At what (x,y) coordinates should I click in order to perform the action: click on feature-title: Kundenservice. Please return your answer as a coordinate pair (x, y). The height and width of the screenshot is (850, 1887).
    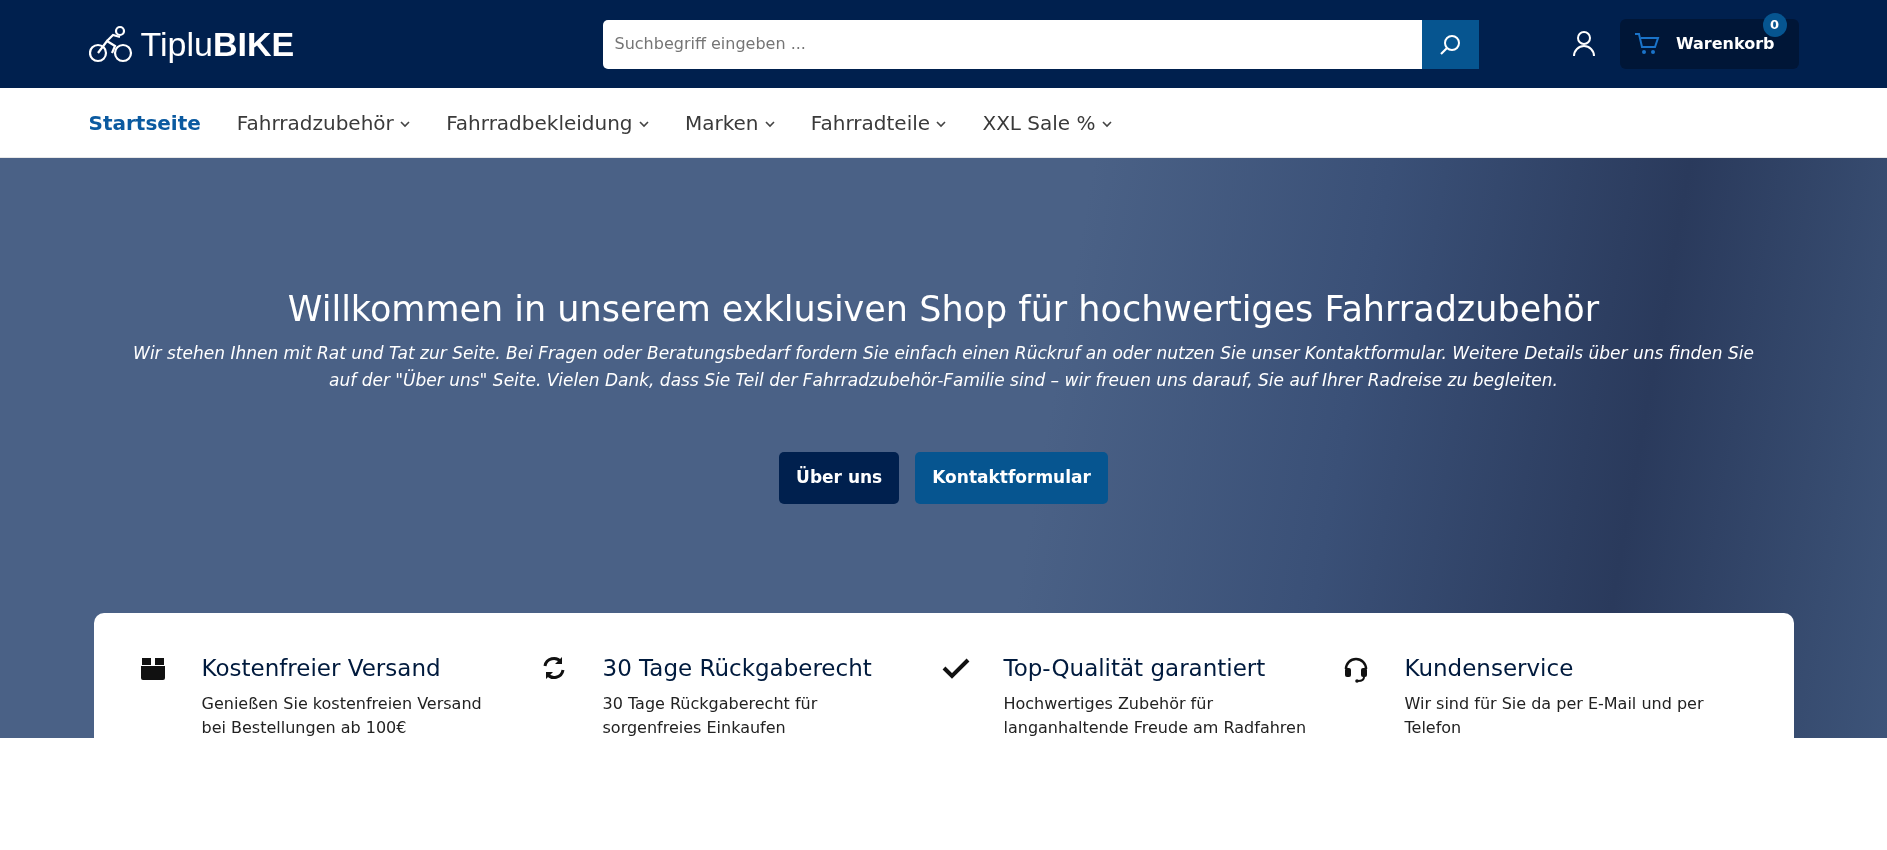
    Looking at the image, I should click on (1489, 668).